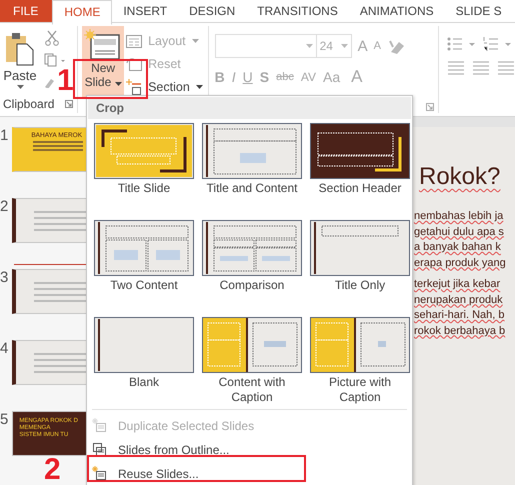  What do you see at coordinates (360, 363) in the screenshot?
I see `layout-option: Picture with Caption` at bounding box center [360, 363].